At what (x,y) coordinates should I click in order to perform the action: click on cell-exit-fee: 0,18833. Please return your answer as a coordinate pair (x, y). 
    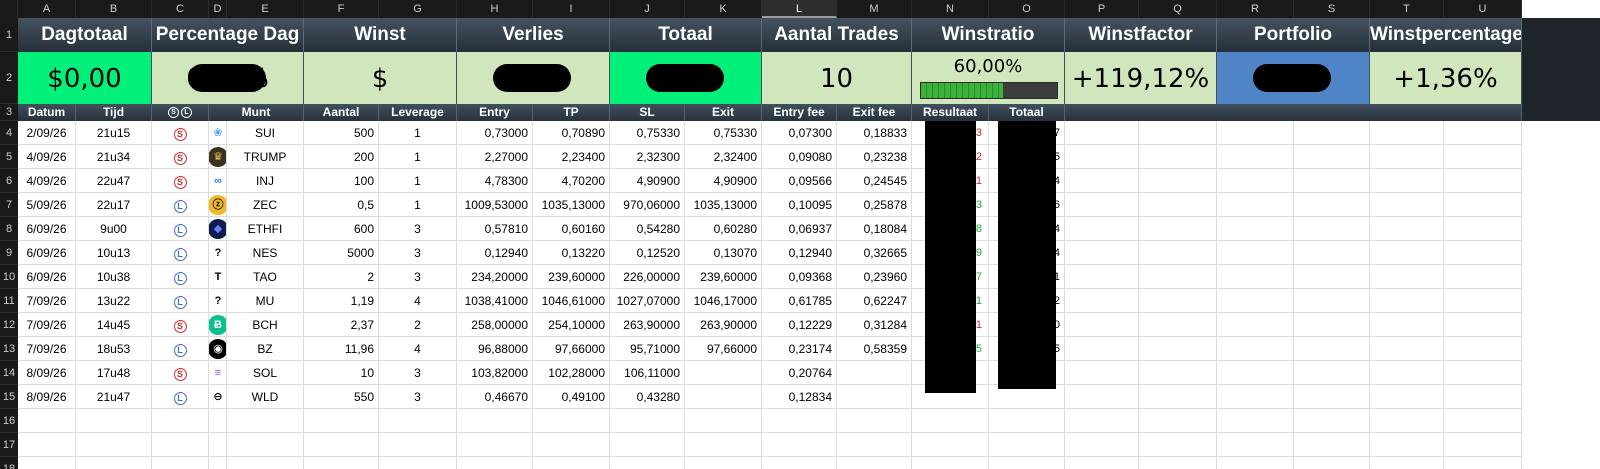
    Looking at the image, I should click on (874, 133).